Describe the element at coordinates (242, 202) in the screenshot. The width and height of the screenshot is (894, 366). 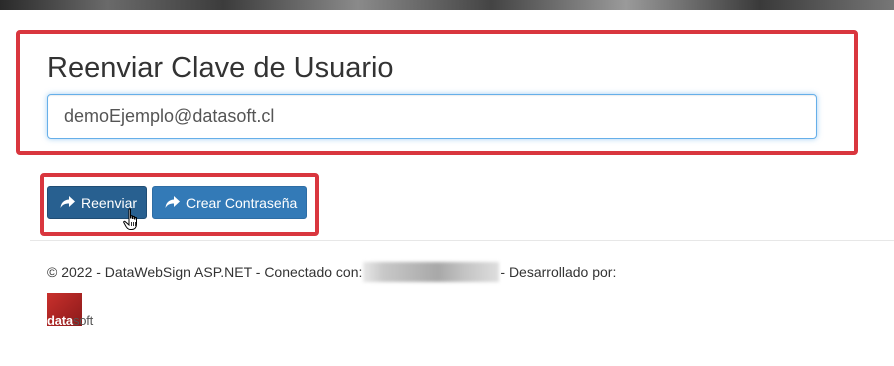
I see `crear-contrasena-button-label: Crear Contraseña` at that location.